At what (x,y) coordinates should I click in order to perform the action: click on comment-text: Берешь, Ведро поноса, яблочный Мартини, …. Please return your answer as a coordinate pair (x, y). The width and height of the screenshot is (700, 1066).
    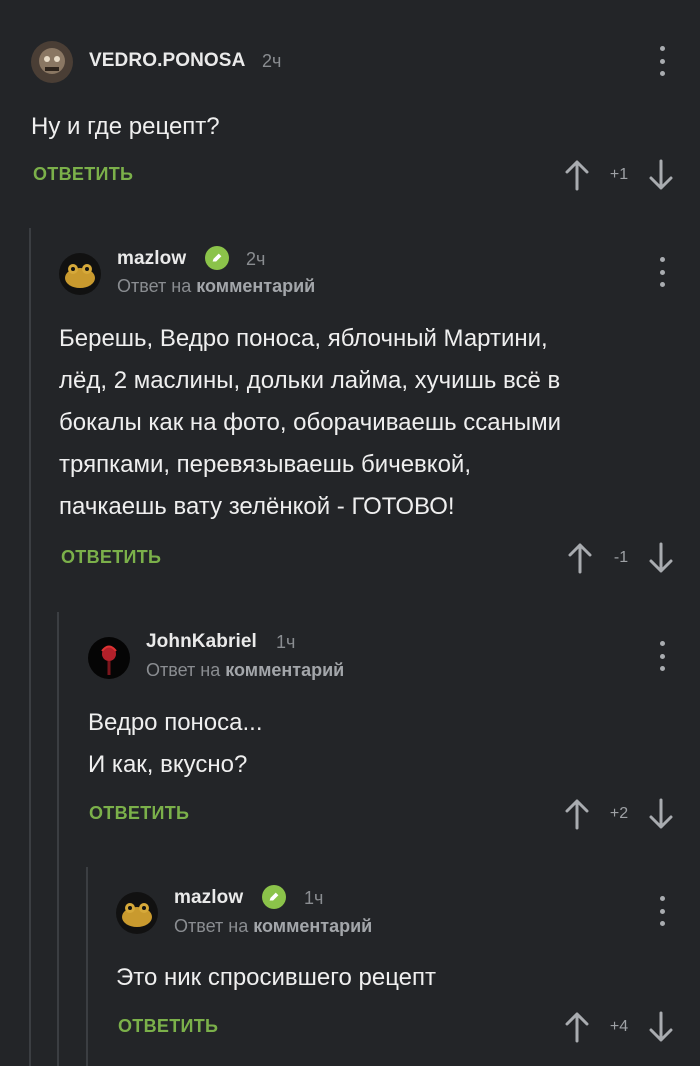
    Looking at the image, I should click on (310, 422).